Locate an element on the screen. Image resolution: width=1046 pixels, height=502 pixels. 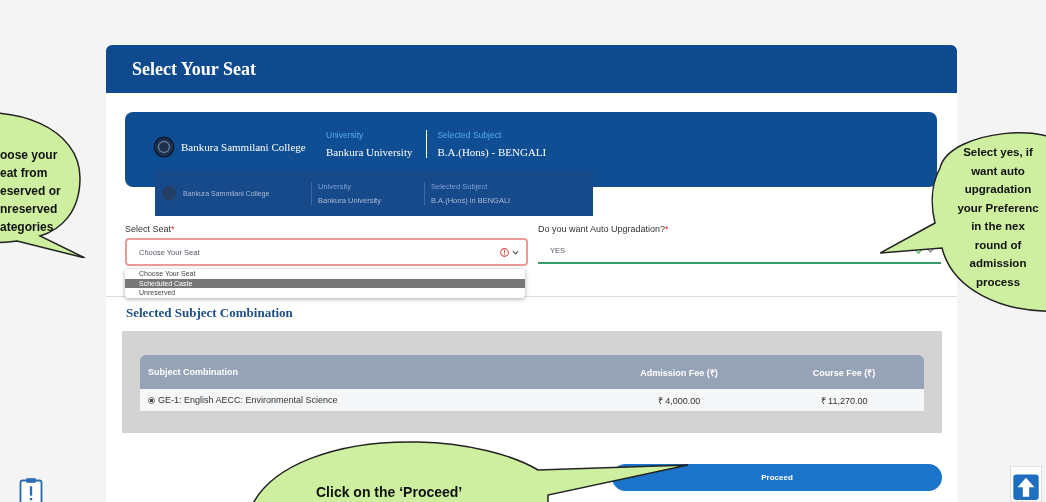
university-label: University is located at coordinates (345, 135).